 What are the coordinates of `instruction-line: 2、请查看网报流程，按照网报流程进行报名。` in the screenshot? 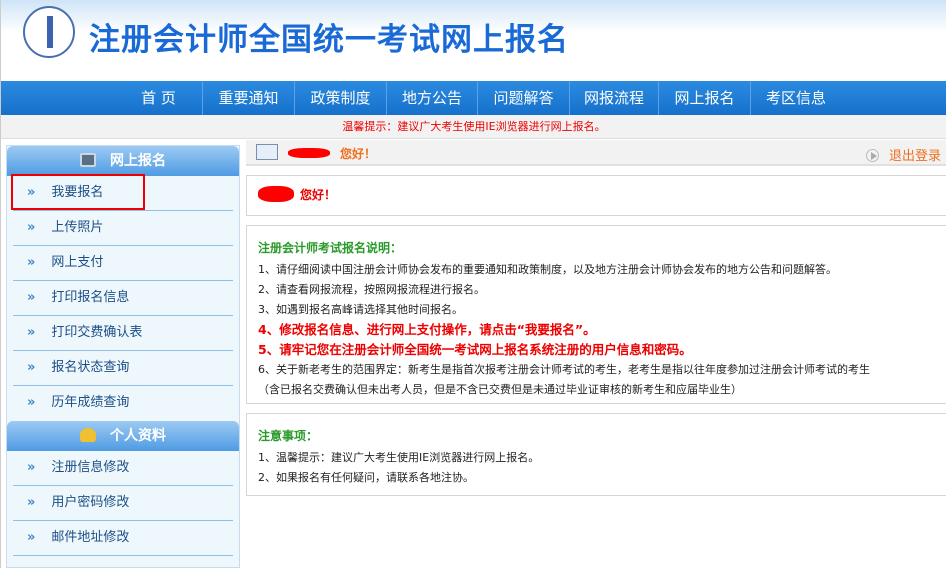 It's located at (371, 289).